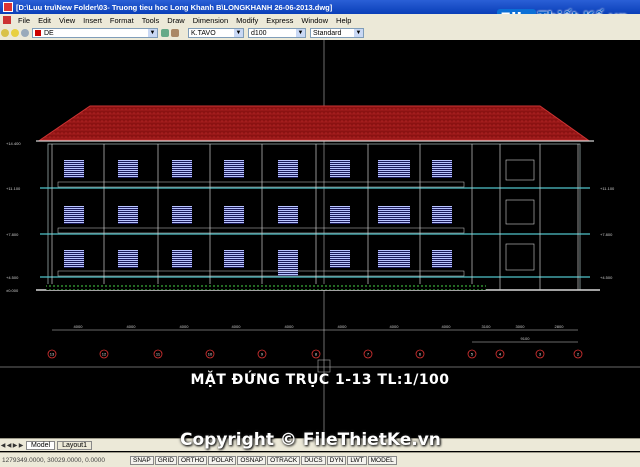 This screenshot has height=467, width=640. What do you see at coordinates (343, 20) in the screenshot?
I see `menu-help: Help` at bounding box center [343, 20].